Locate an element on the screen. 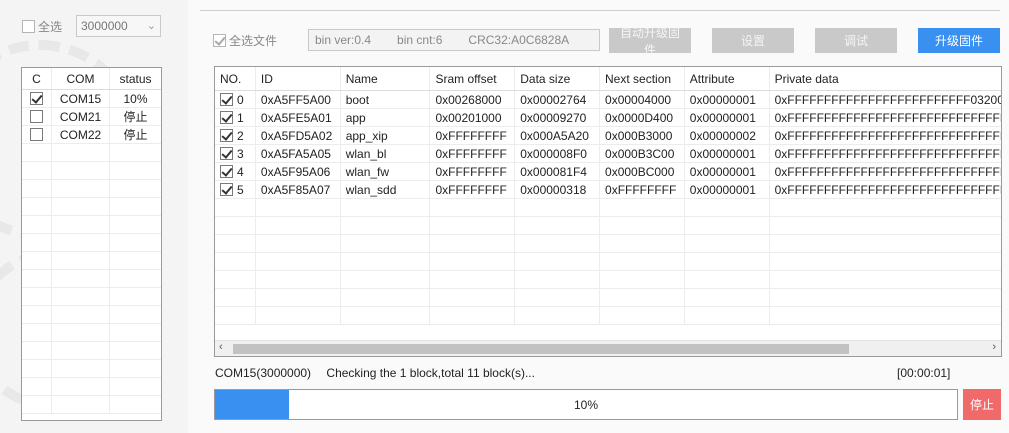  file-name-cell is located at coordinates (386, 261).